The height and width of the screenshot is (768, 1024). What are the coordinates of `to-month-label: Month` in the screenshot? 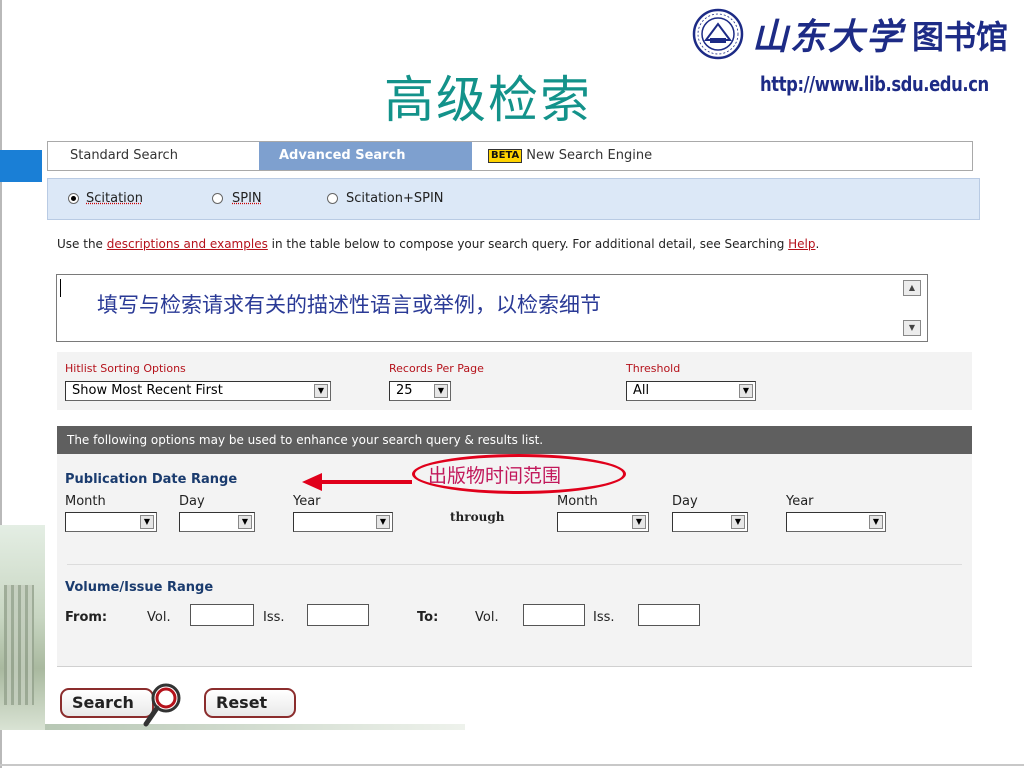 It's located at (577, 501).